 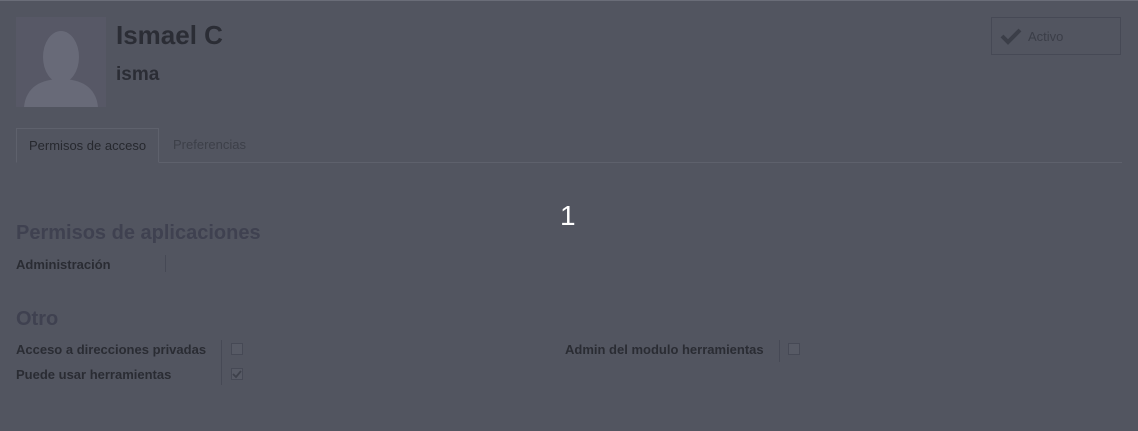 What do you see at coordinates (138, 74) in the screenshot?
I see `user-login: isma` at bounding box center [138, 74].